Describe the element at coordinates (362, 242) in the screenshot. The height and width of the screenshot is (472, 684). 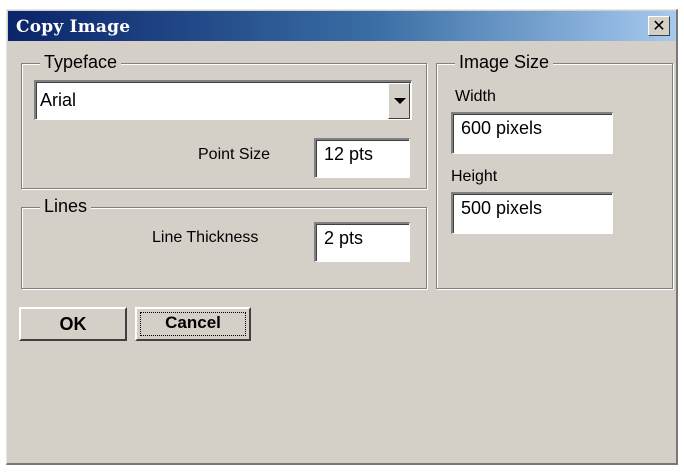
I see `line-thickness-field: 2 pts` at that location.